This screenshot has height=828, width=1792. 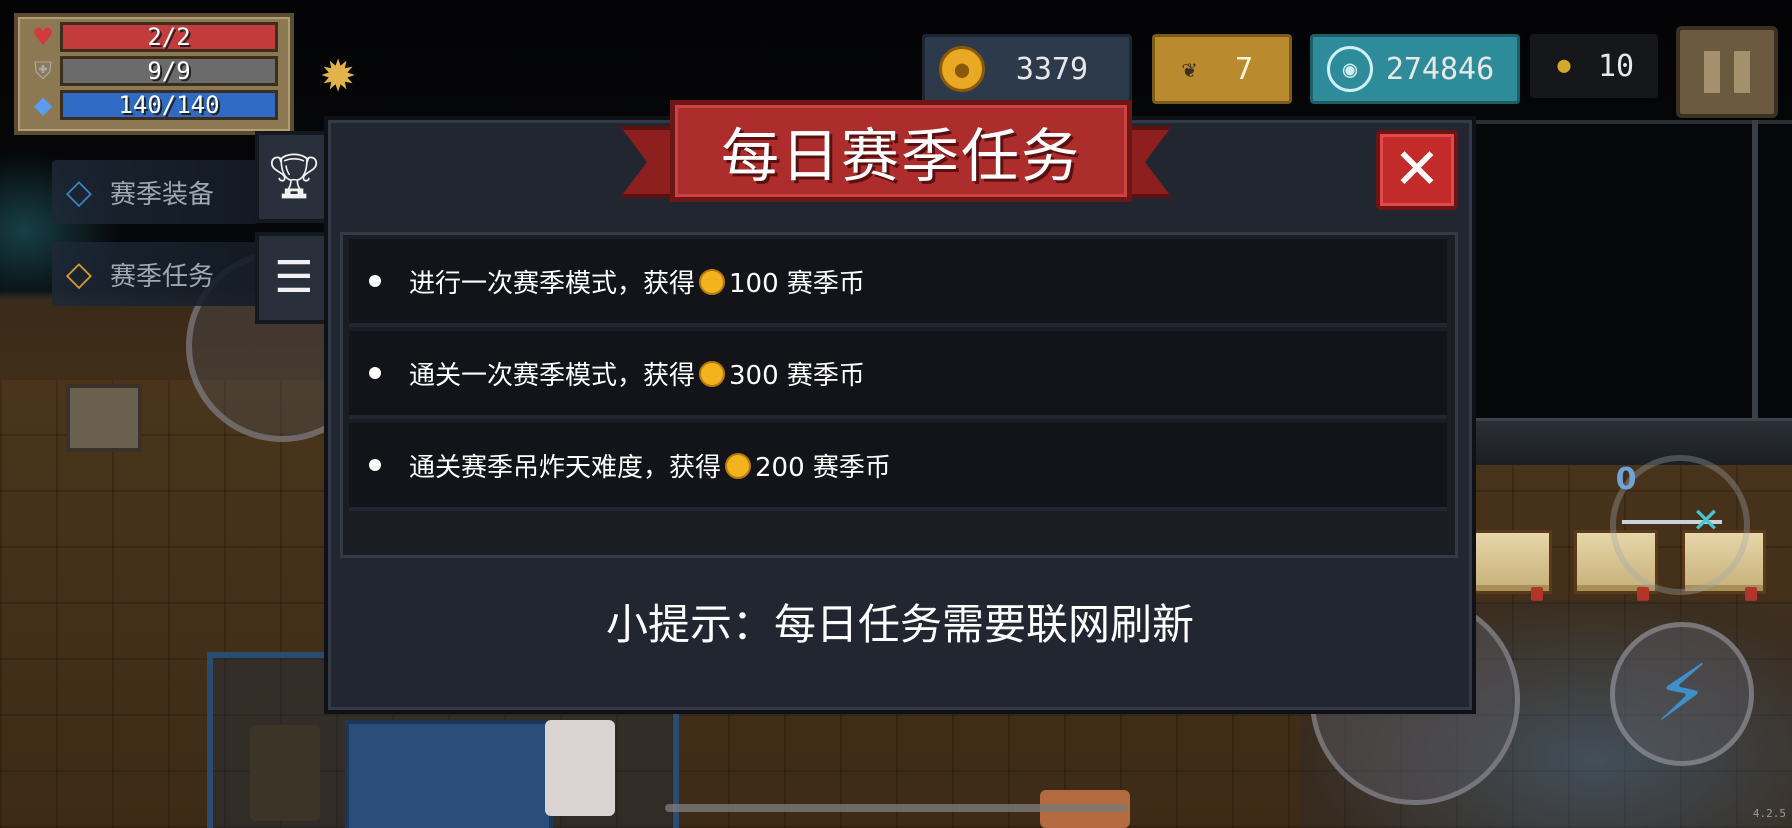 I want to click on skill-button: ⚡, so click(x=1682, y=694).